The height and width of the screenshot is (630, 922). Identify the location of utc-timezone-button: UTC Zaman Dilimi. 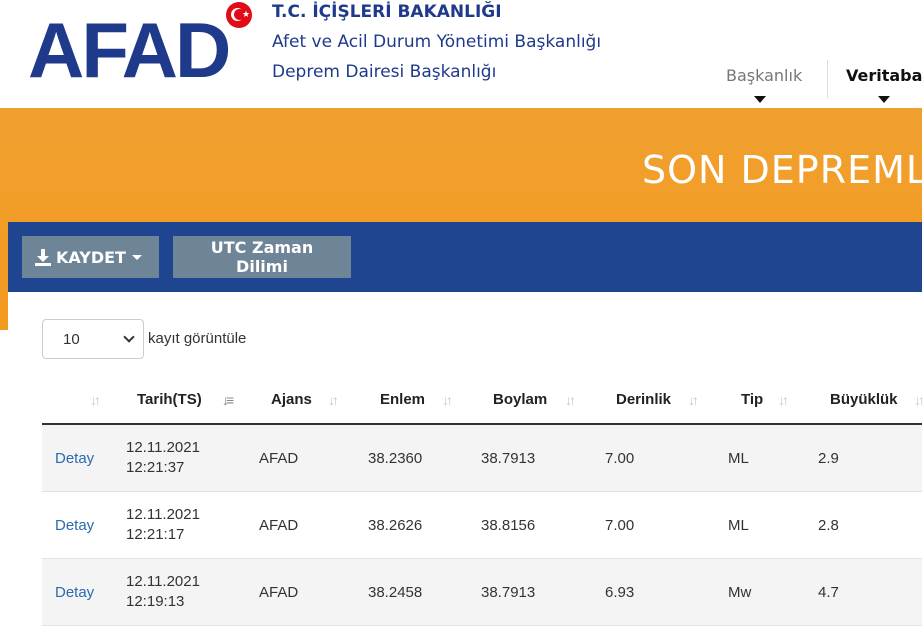
(262, 257).